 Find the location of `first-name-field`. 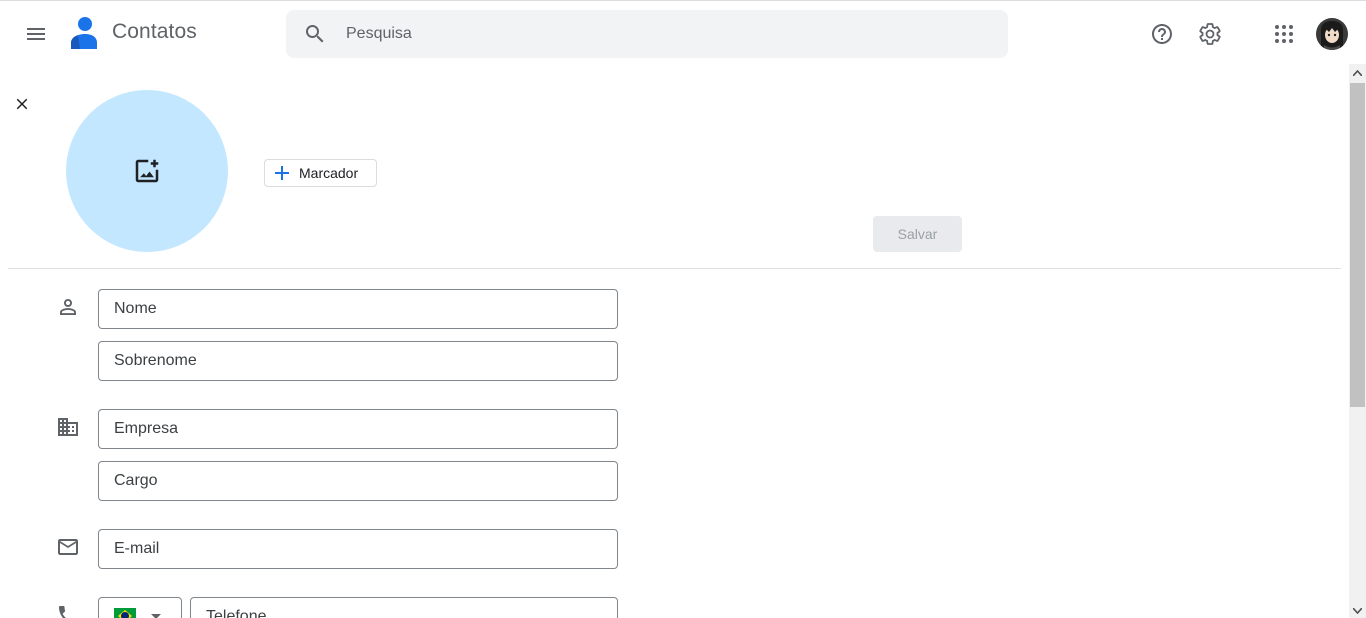

first-name-field is located at coordinates (358, 309).